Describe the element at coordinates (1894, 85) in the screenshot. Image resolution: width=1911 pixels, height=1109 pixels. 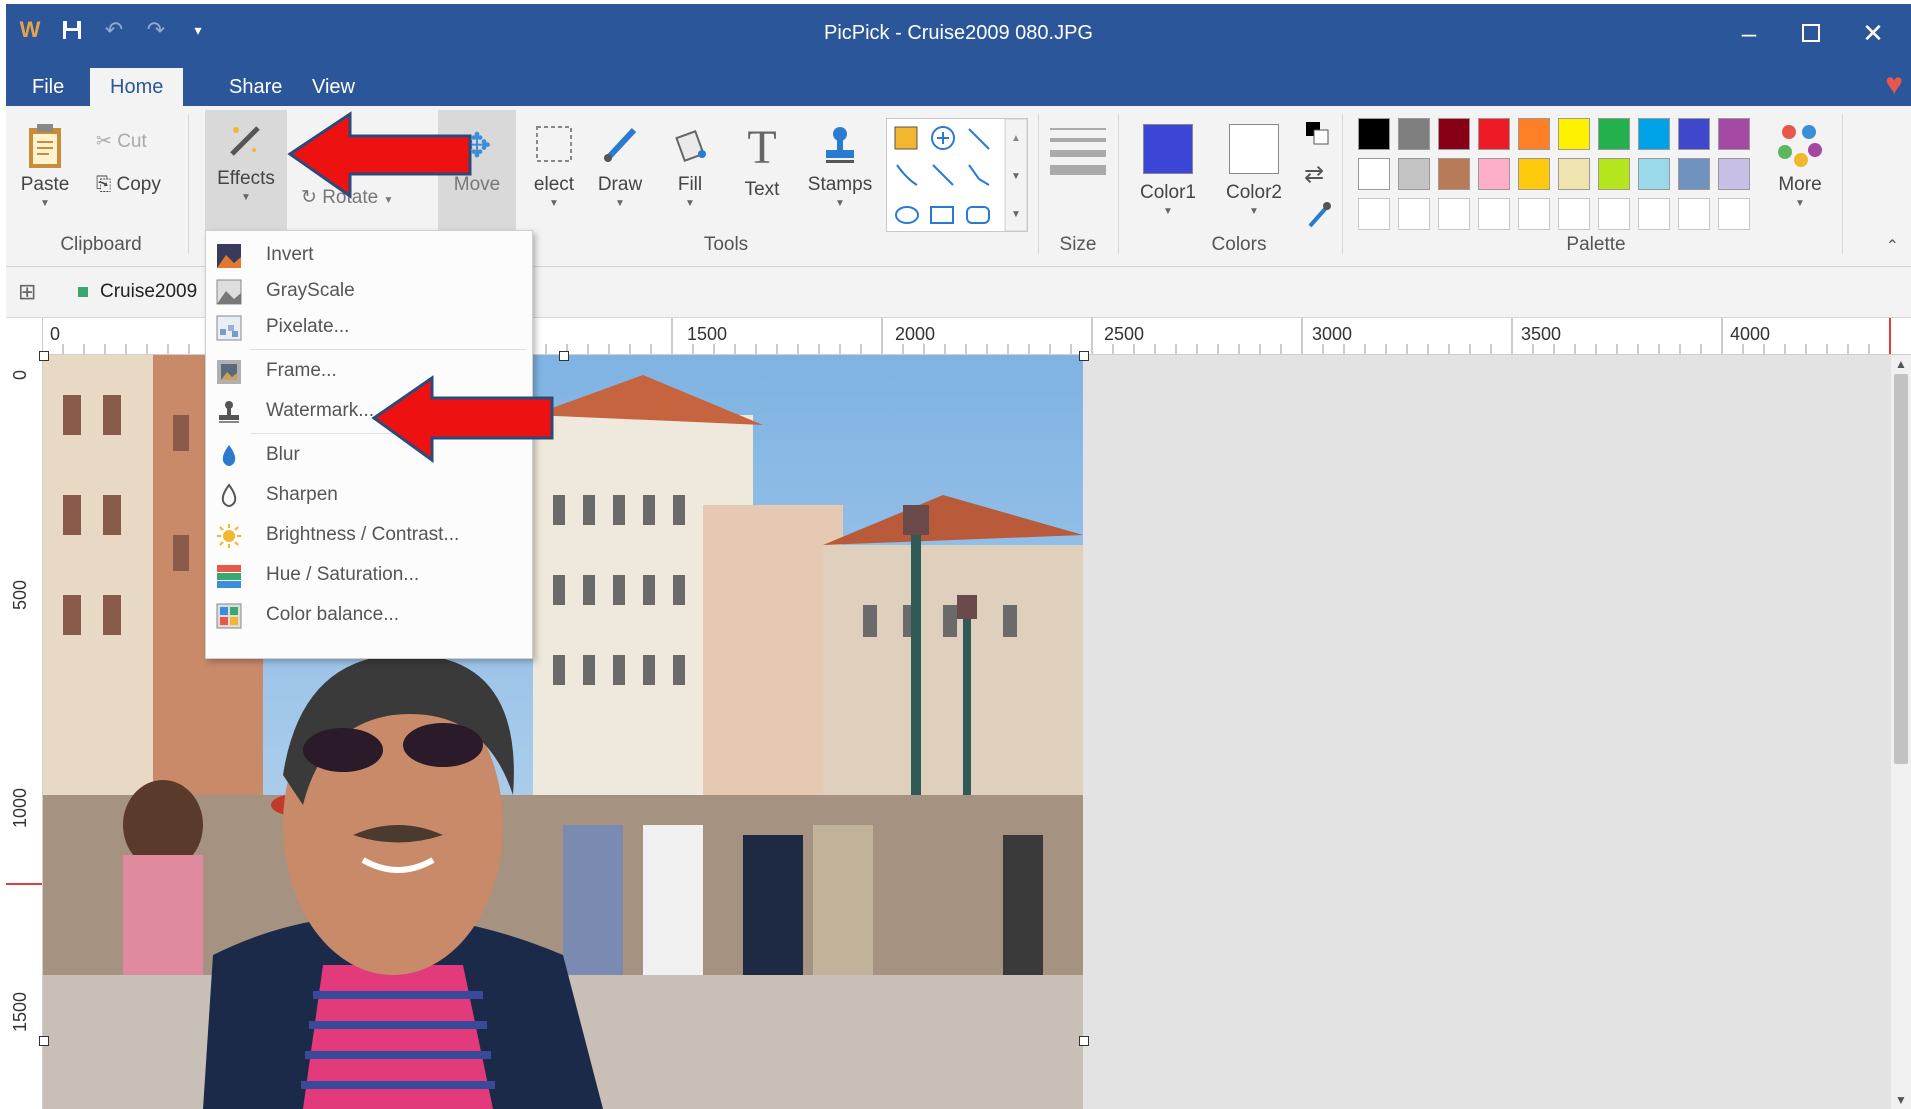
I see `heart-icon: ♥` at that location.